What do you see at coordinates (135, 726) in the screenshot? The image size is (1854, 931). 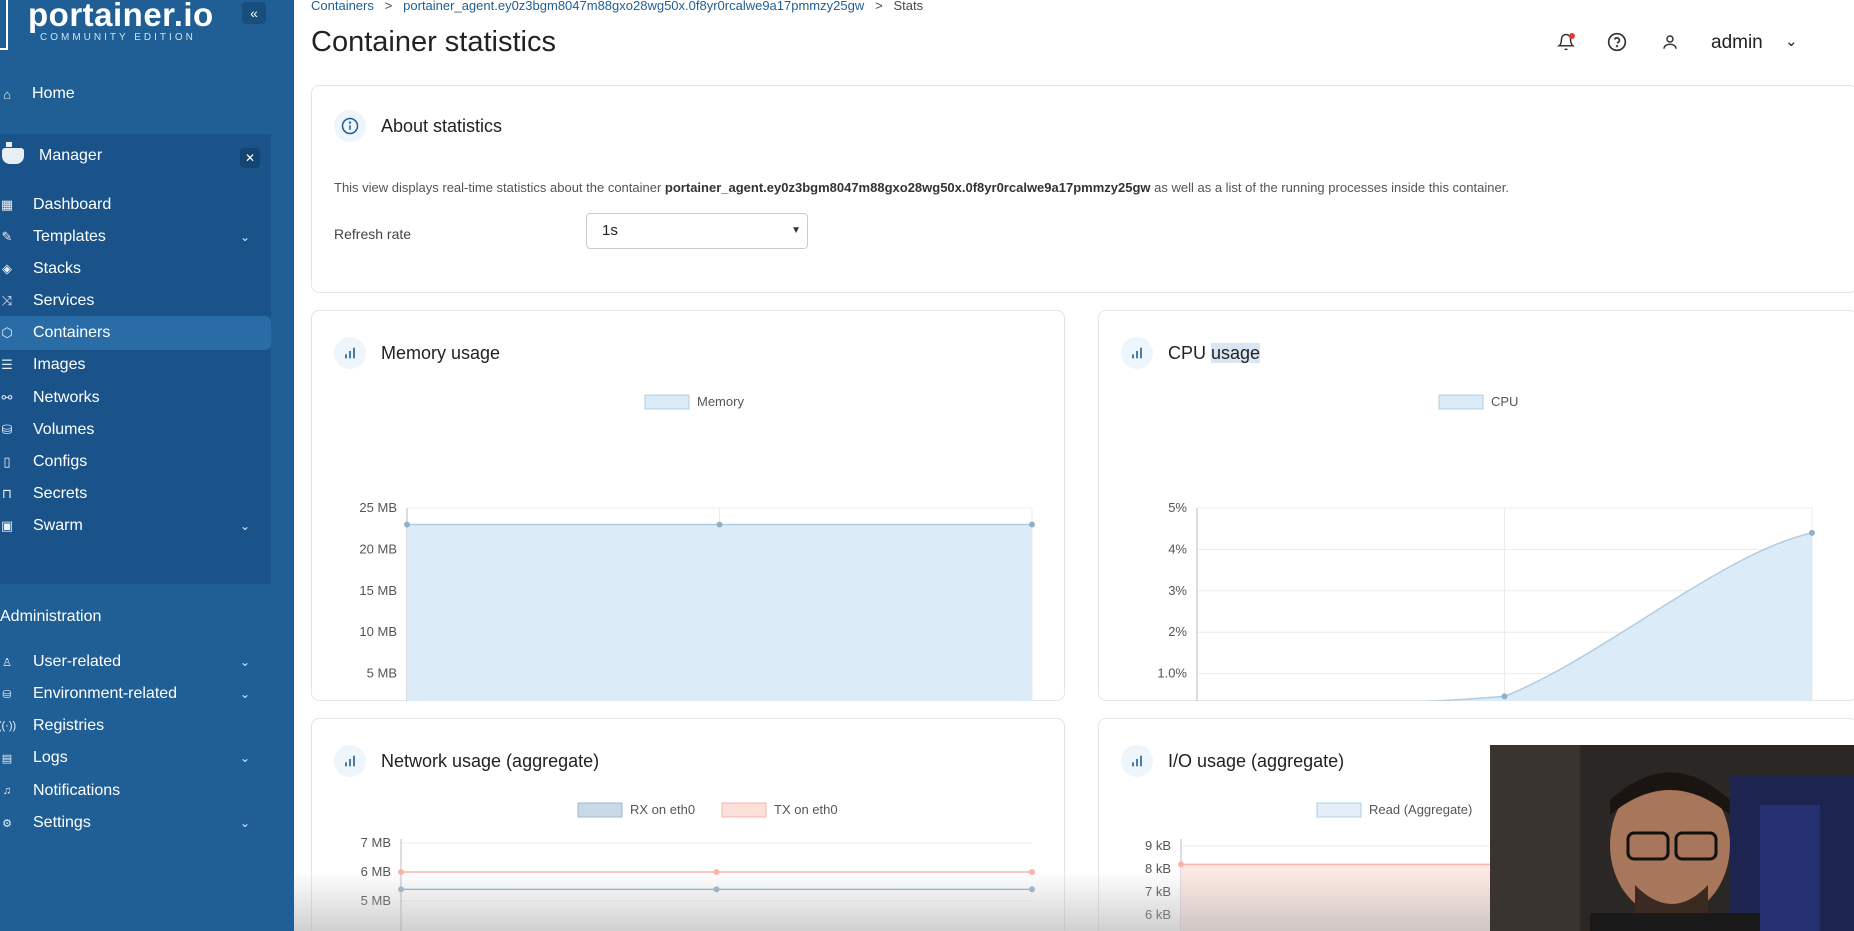 I see `sidebar-item-registries: ((·)) Registries` at bounding box center [135, 726].